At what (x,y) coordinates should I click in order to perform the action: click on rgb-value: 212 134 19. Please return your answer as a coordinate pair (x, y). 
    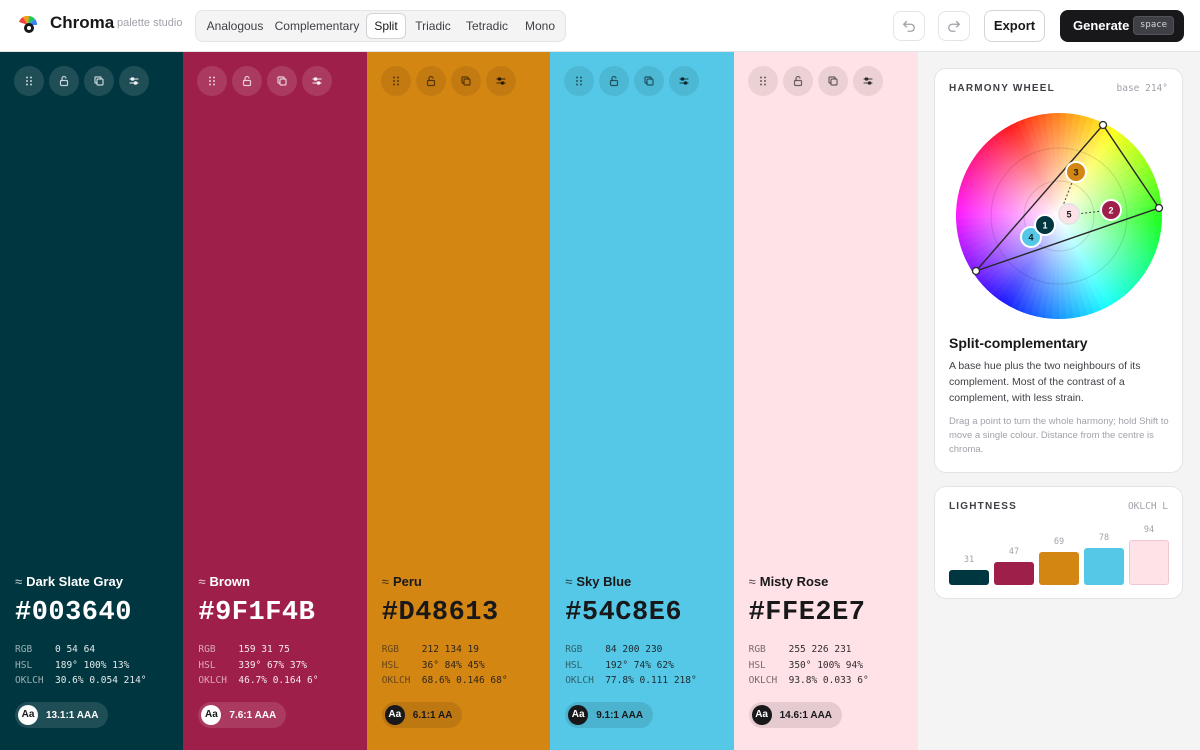
    Looking at the image, I should click on (450, 649).